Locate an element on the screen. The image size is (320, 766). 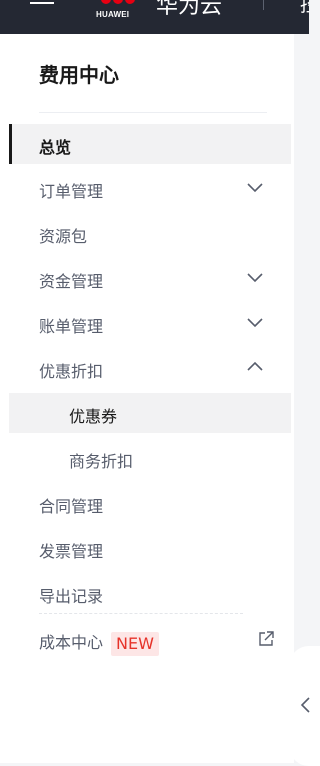
top-navigation-bar: HUAWEI 华为云 控 is located at coordinates (154, 17).